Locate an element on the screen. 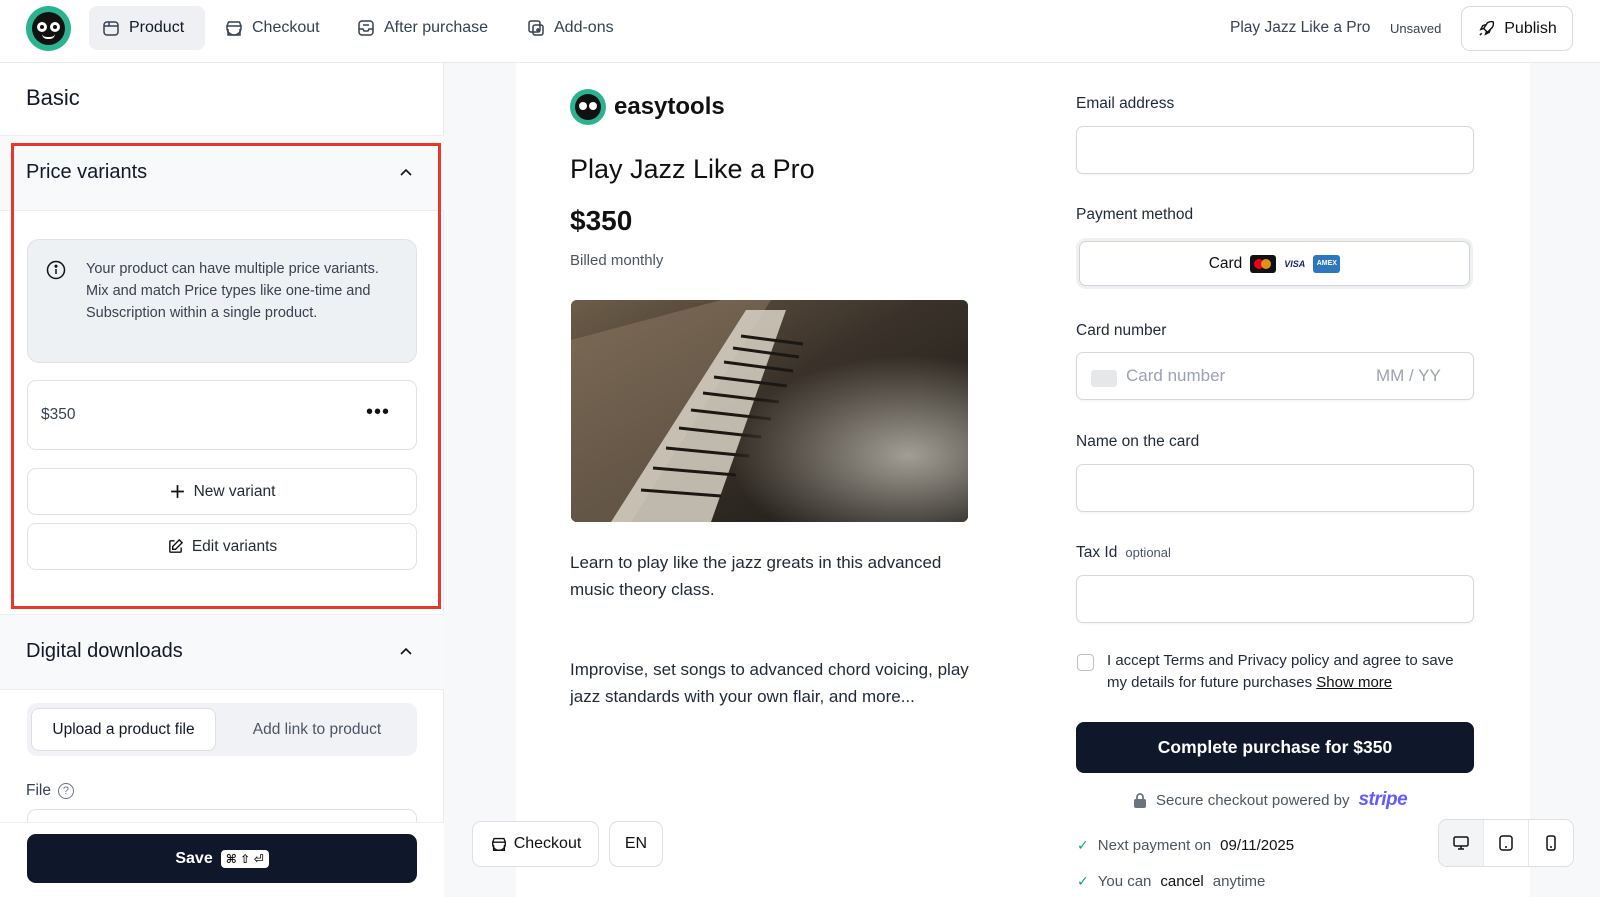 The height and width of the screenshot is (897, 1600). lock-icon is located at coordinates (1140, 800).